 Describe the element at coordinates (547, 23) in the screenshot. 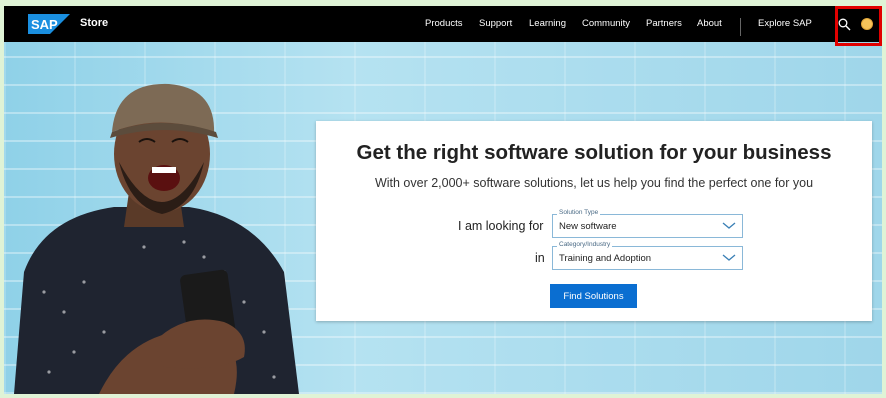

I see `nav-item-learning: Learning` at that location.